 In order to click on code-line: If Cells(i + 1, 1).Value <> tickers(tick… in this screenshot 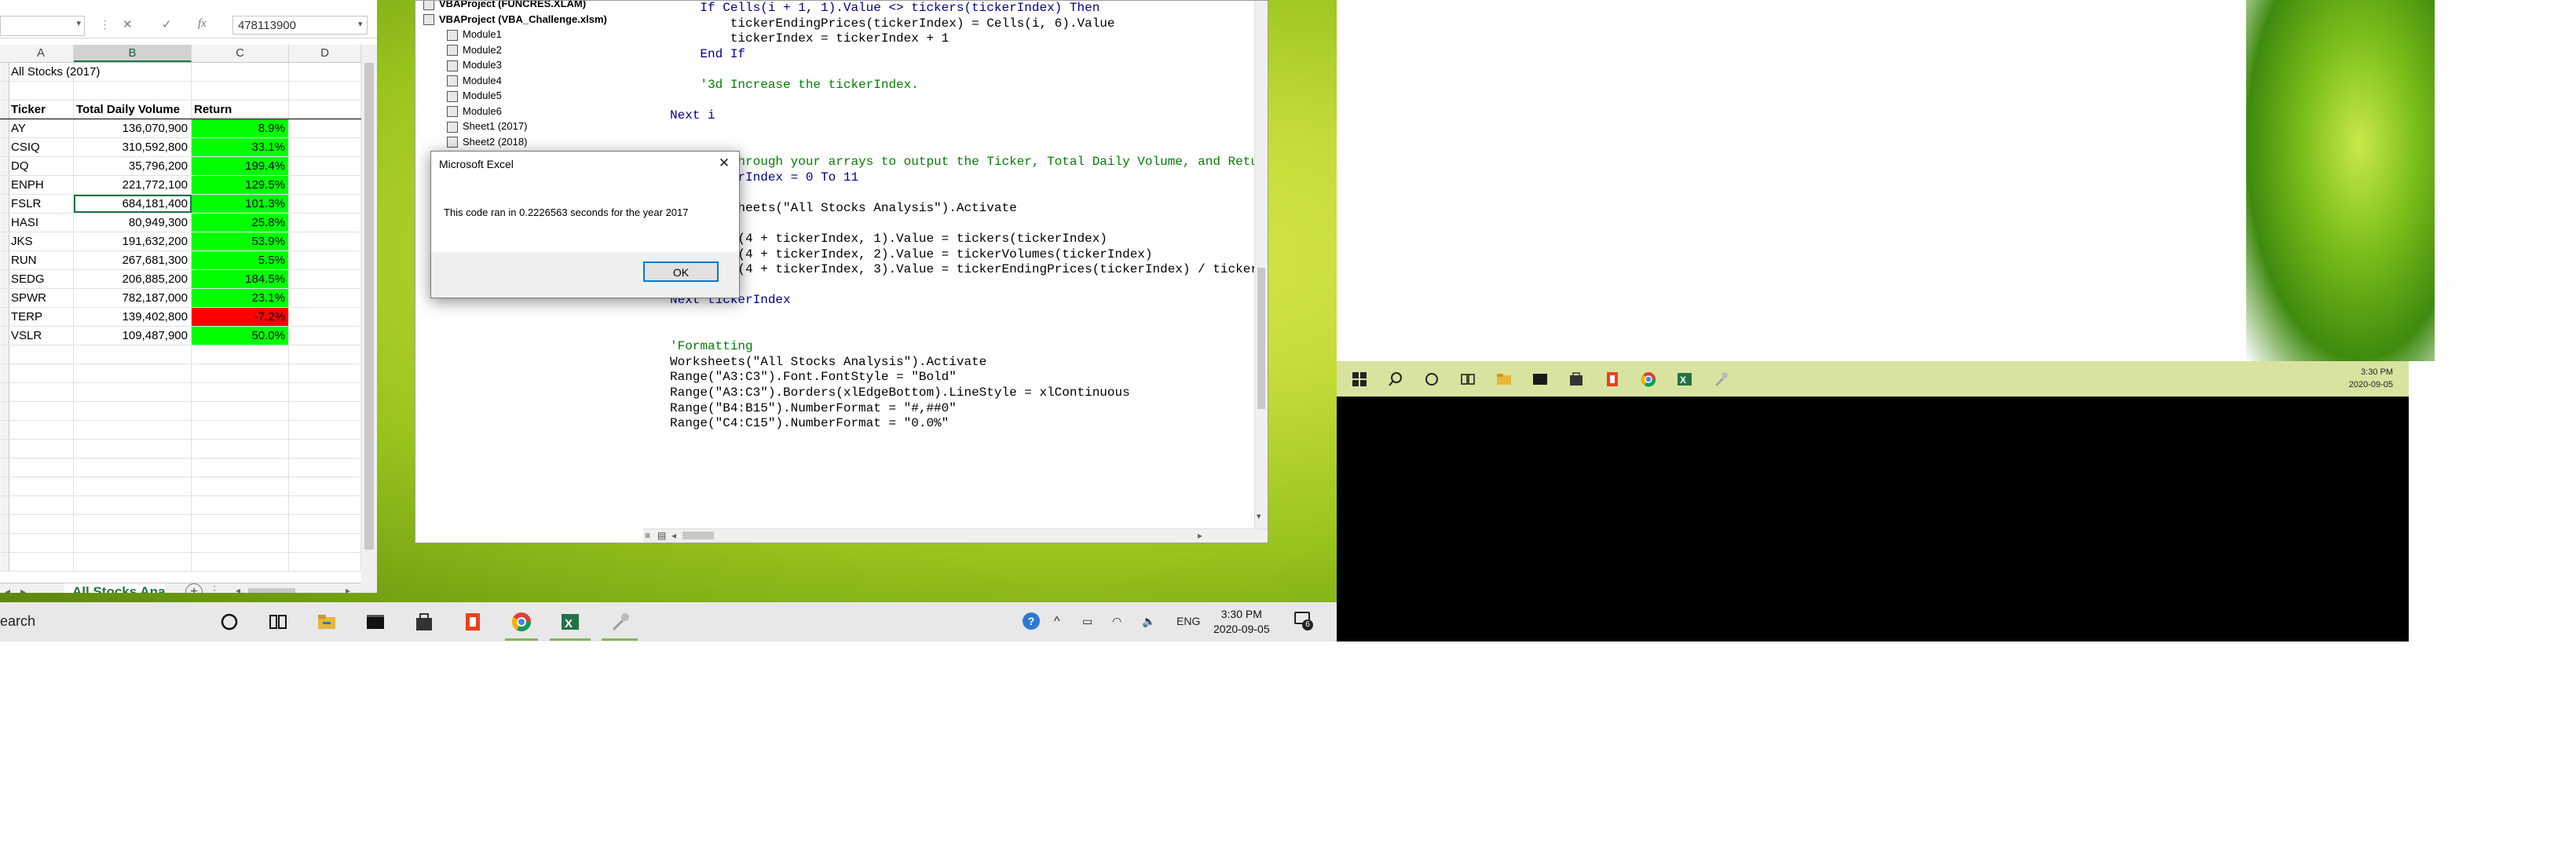, I will do `click(885, 8)`.